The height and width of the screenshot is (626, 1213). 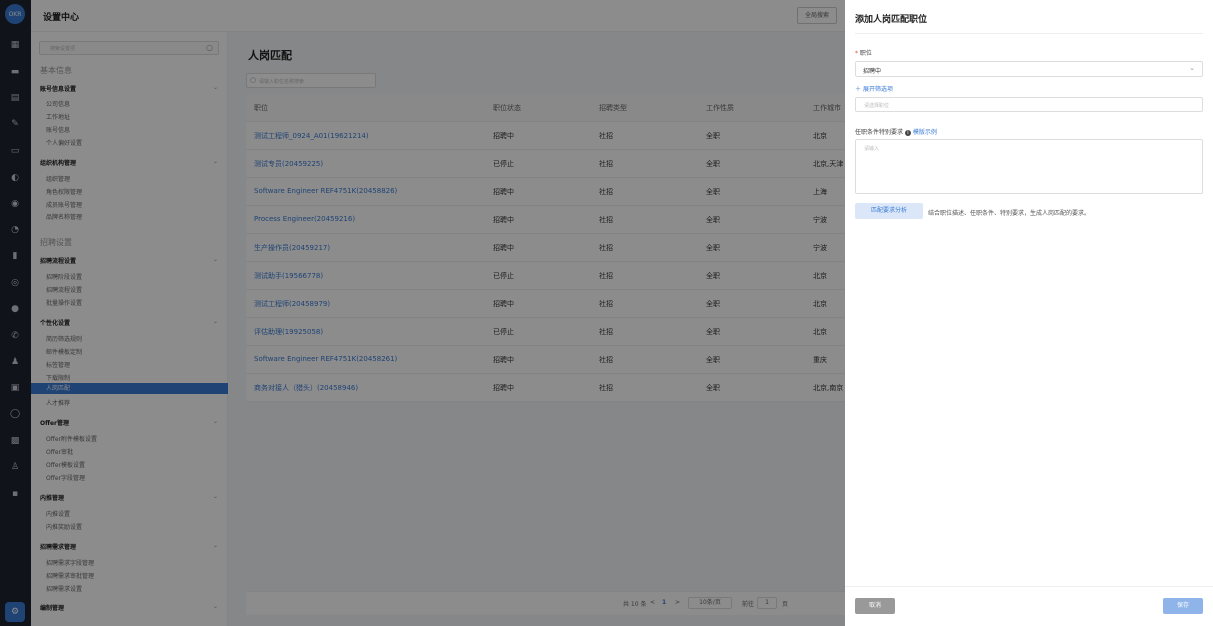 I want to click on position-status-select: 招聘中 ⌄, so click(x=1029, y=69).